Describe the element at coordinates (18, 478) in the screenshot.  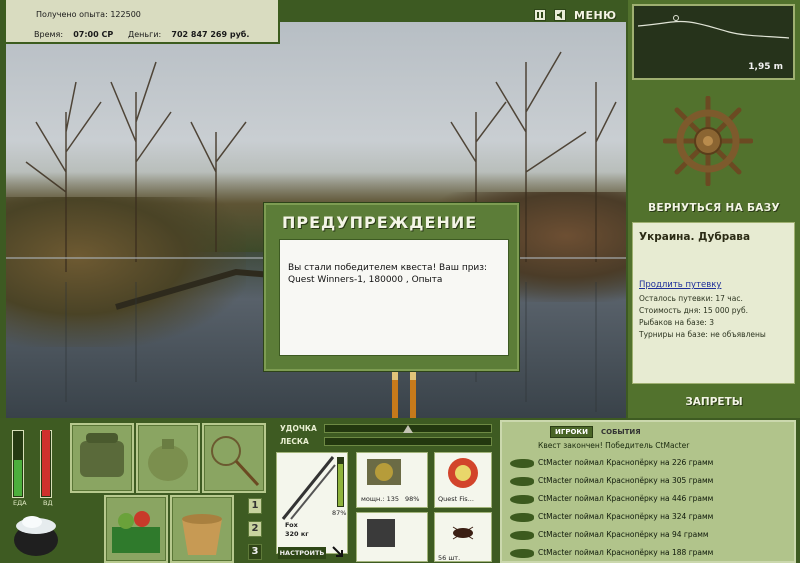
I see `food-fill` at that location.